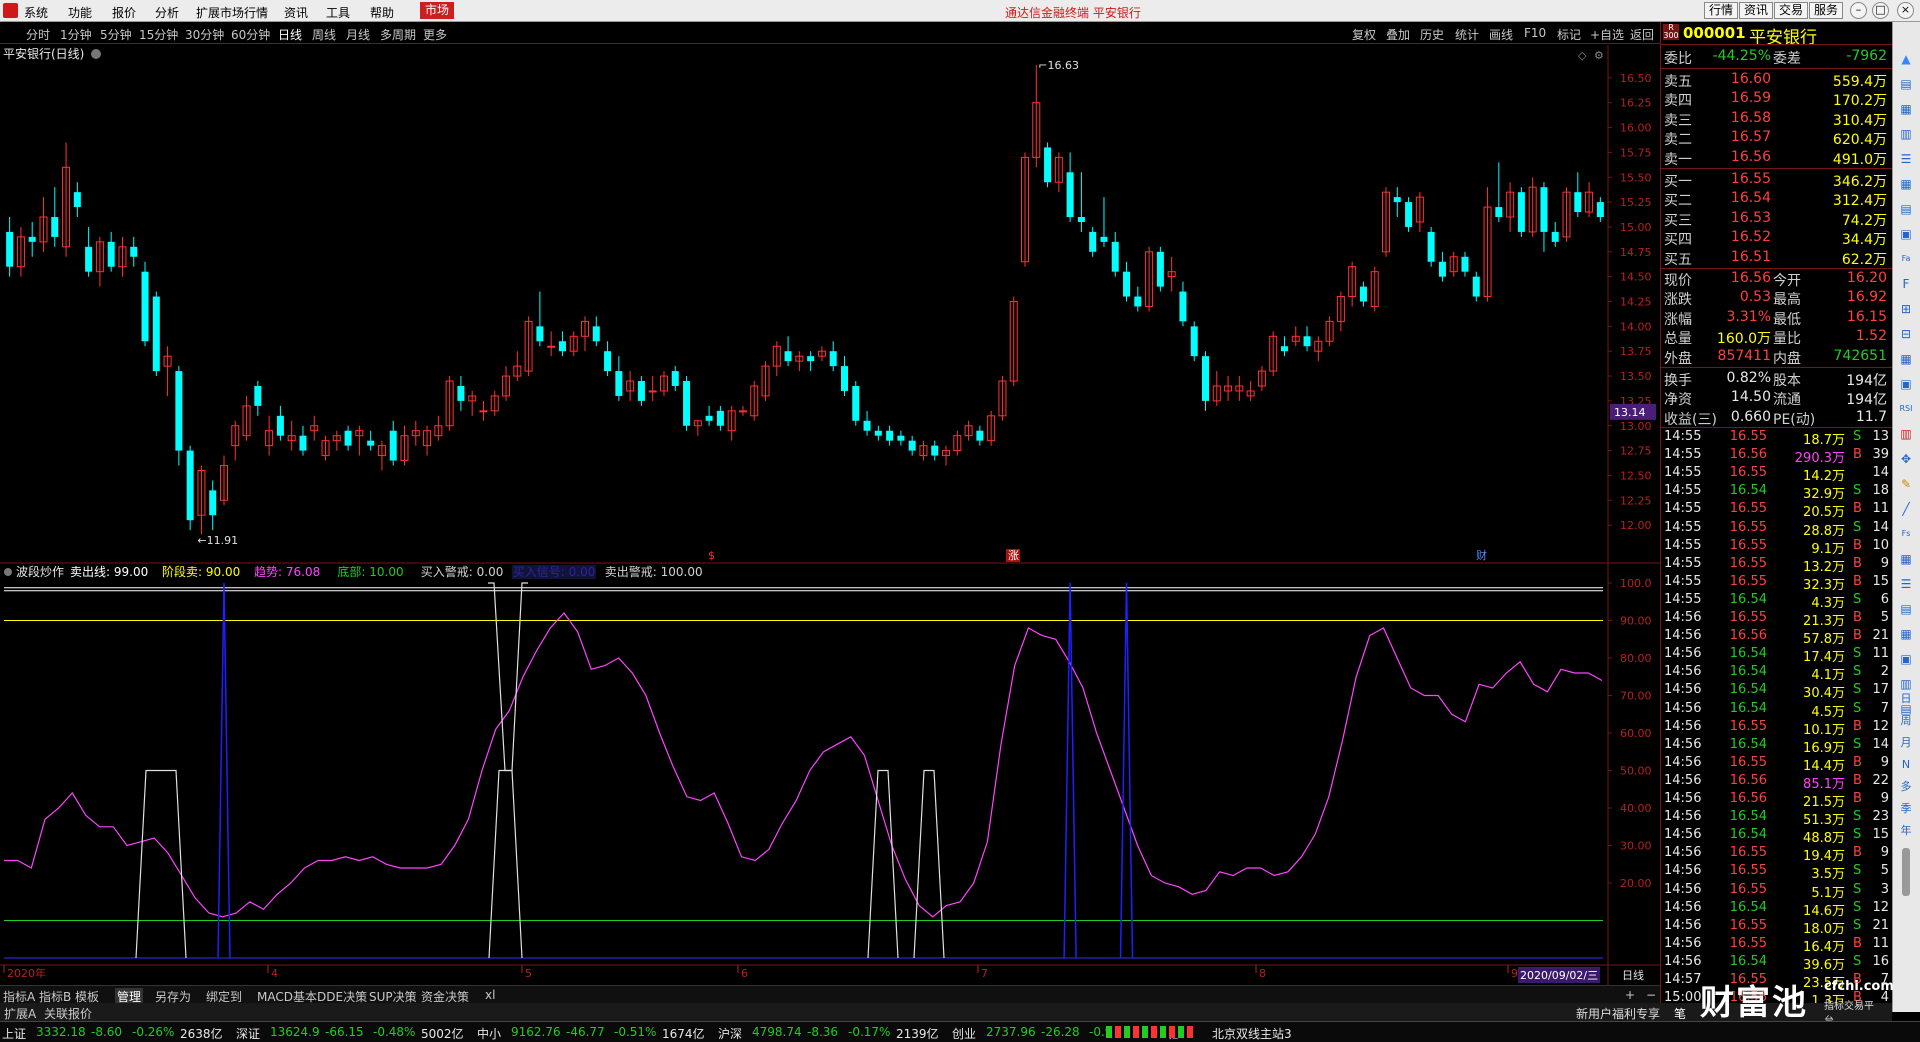 The height and width of the screenshot is (1042, 1920). I want to click on table-icon: ▤, so click(1906, 209).